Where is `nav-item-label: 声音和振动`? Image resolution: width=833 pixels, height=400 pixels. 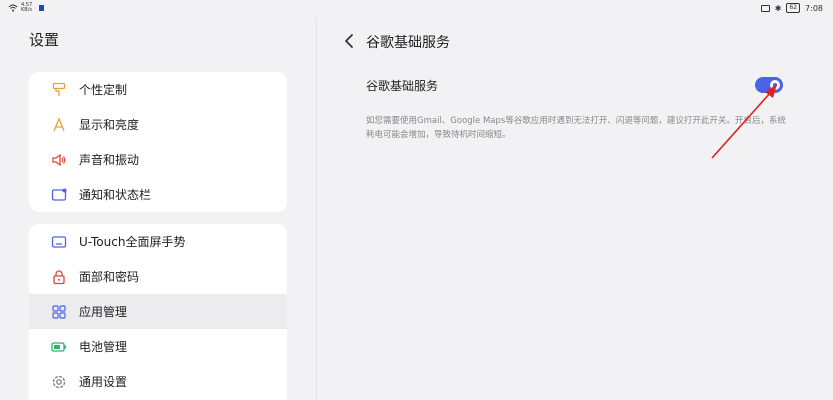
nav-item-label: 声音和振动 is located at coordinates (109, 160).